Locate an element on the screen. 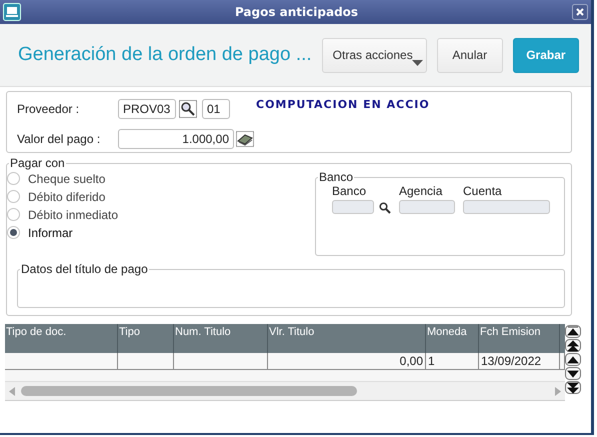 Image resolution: width=597 pixels, height=437 pixels. close-icon is located at coordinates (580, 12).